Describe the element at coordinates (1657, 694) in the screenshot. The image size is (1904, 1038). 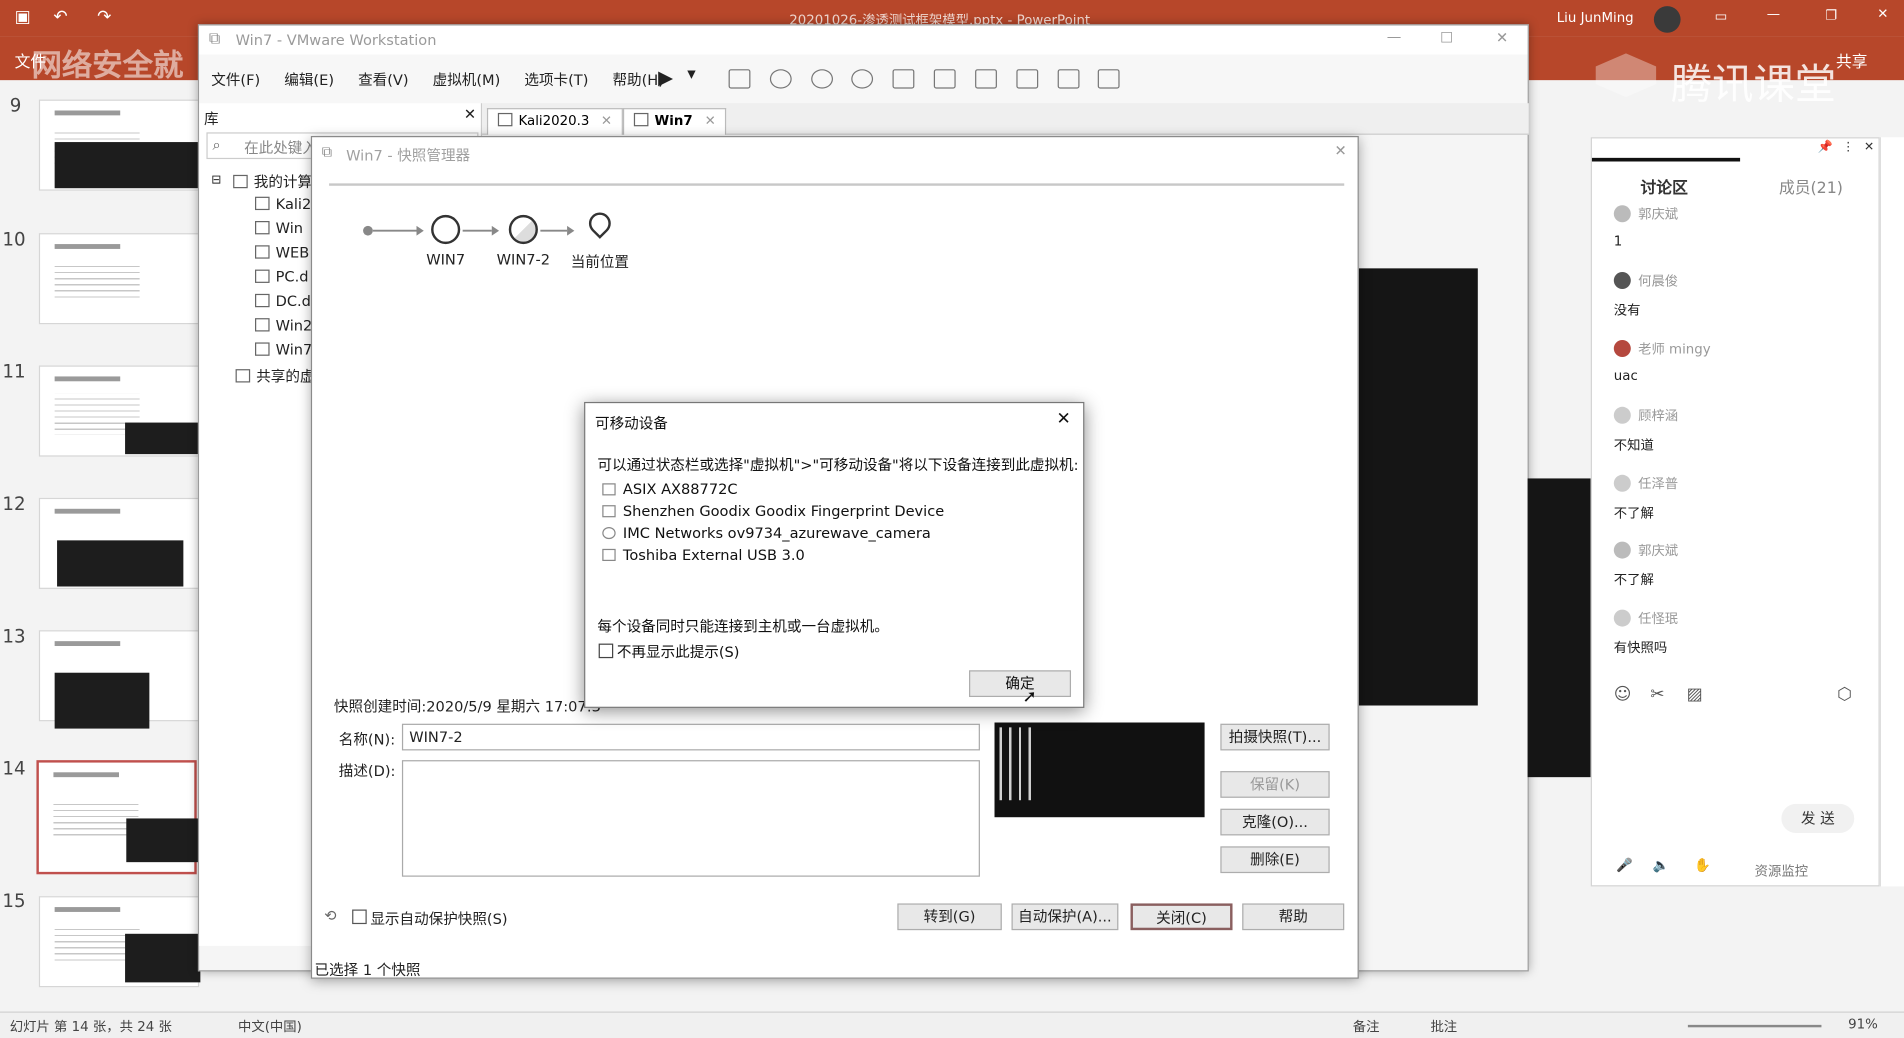
I see `scissors-icon: ✂` at that location.